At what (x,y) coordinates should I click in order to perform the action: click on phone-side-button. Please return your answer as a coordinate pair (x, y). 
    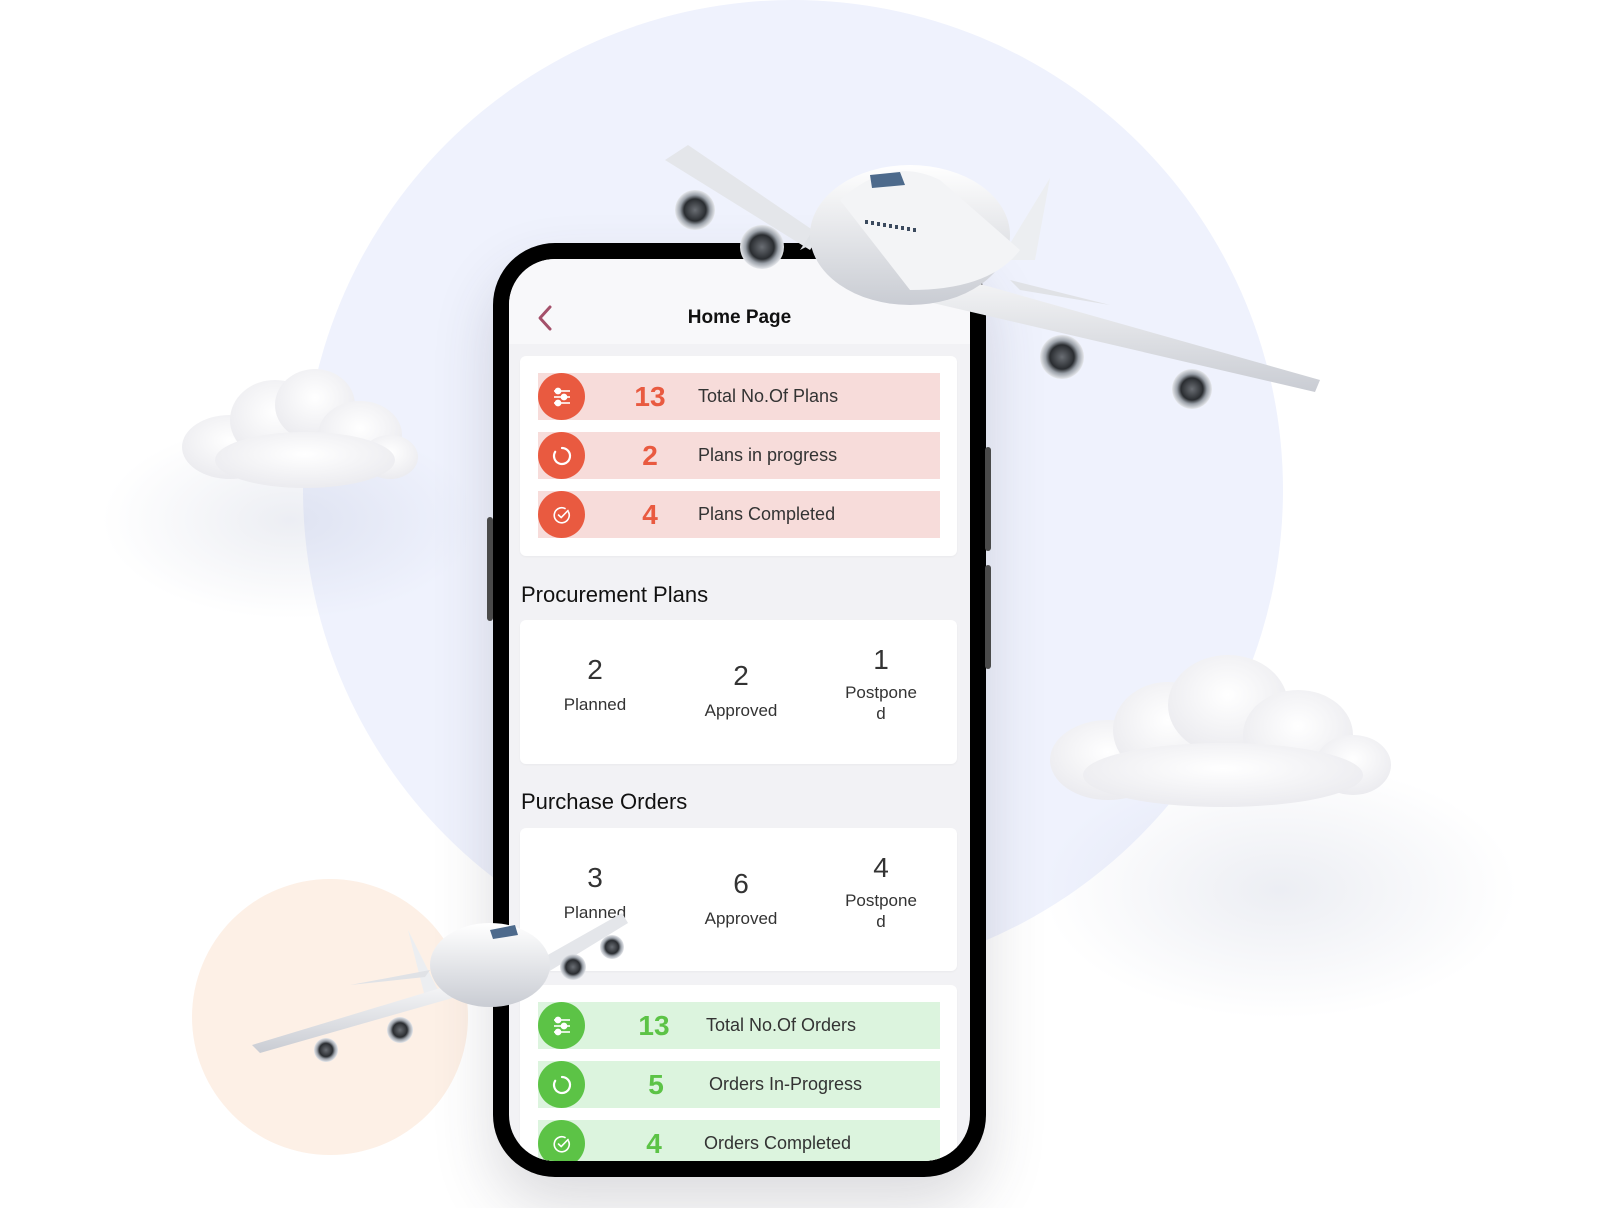
    Looking at the image, I should click on (490, 569).